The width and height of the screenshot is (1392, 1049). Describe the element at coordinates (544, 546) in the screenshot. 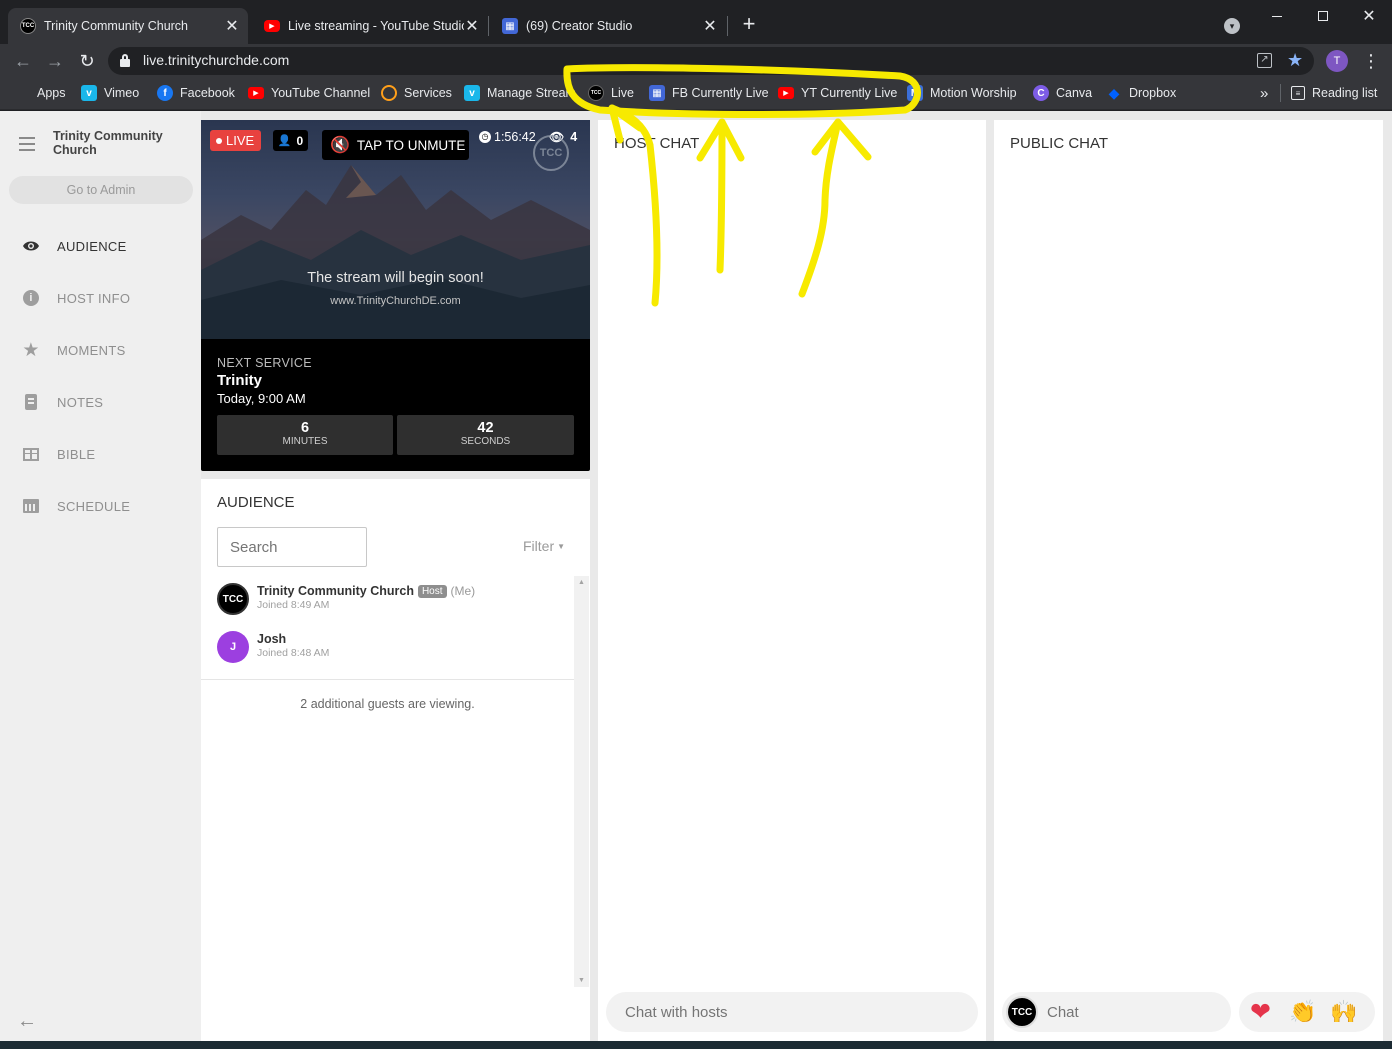

I see `filter-dropdown: Filter ▼` at that location.